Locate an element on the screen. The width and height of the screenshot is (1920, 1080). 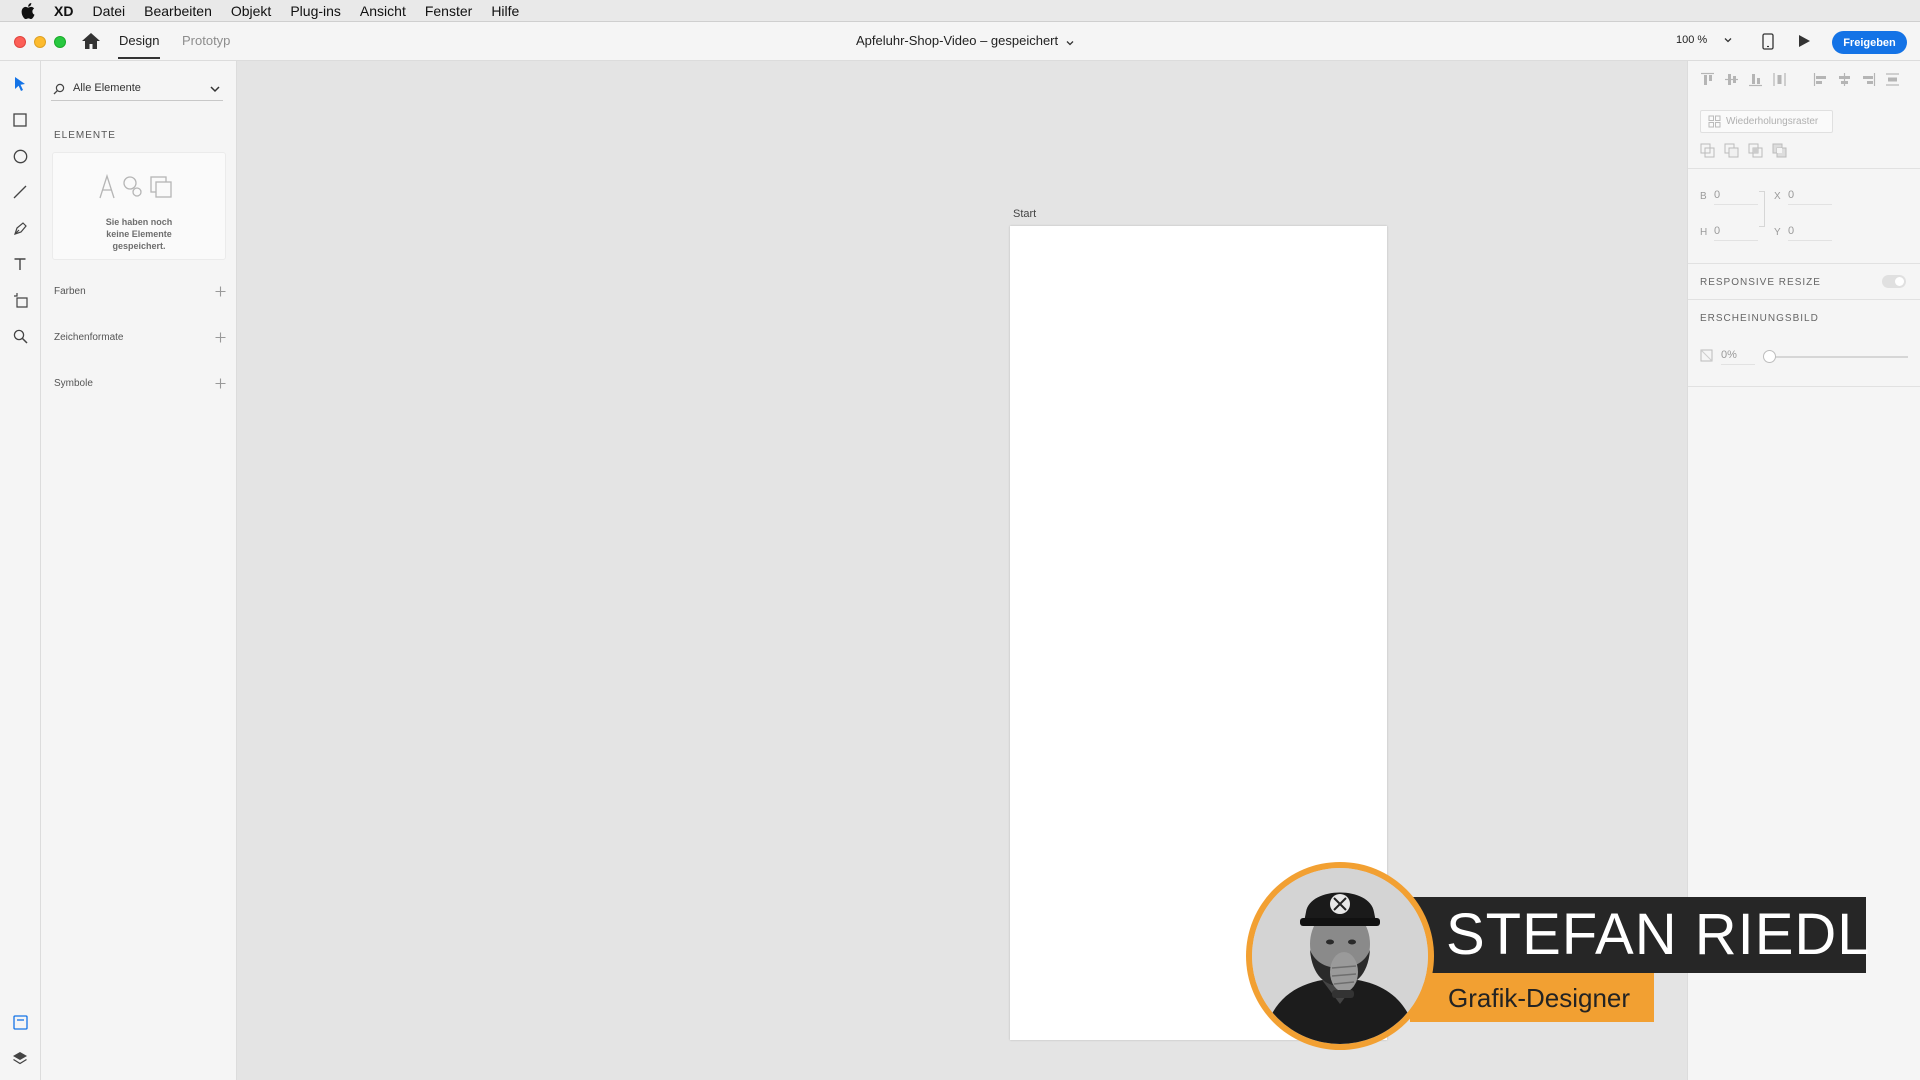
height-input: 0 is located at coordinates (1736, 233).